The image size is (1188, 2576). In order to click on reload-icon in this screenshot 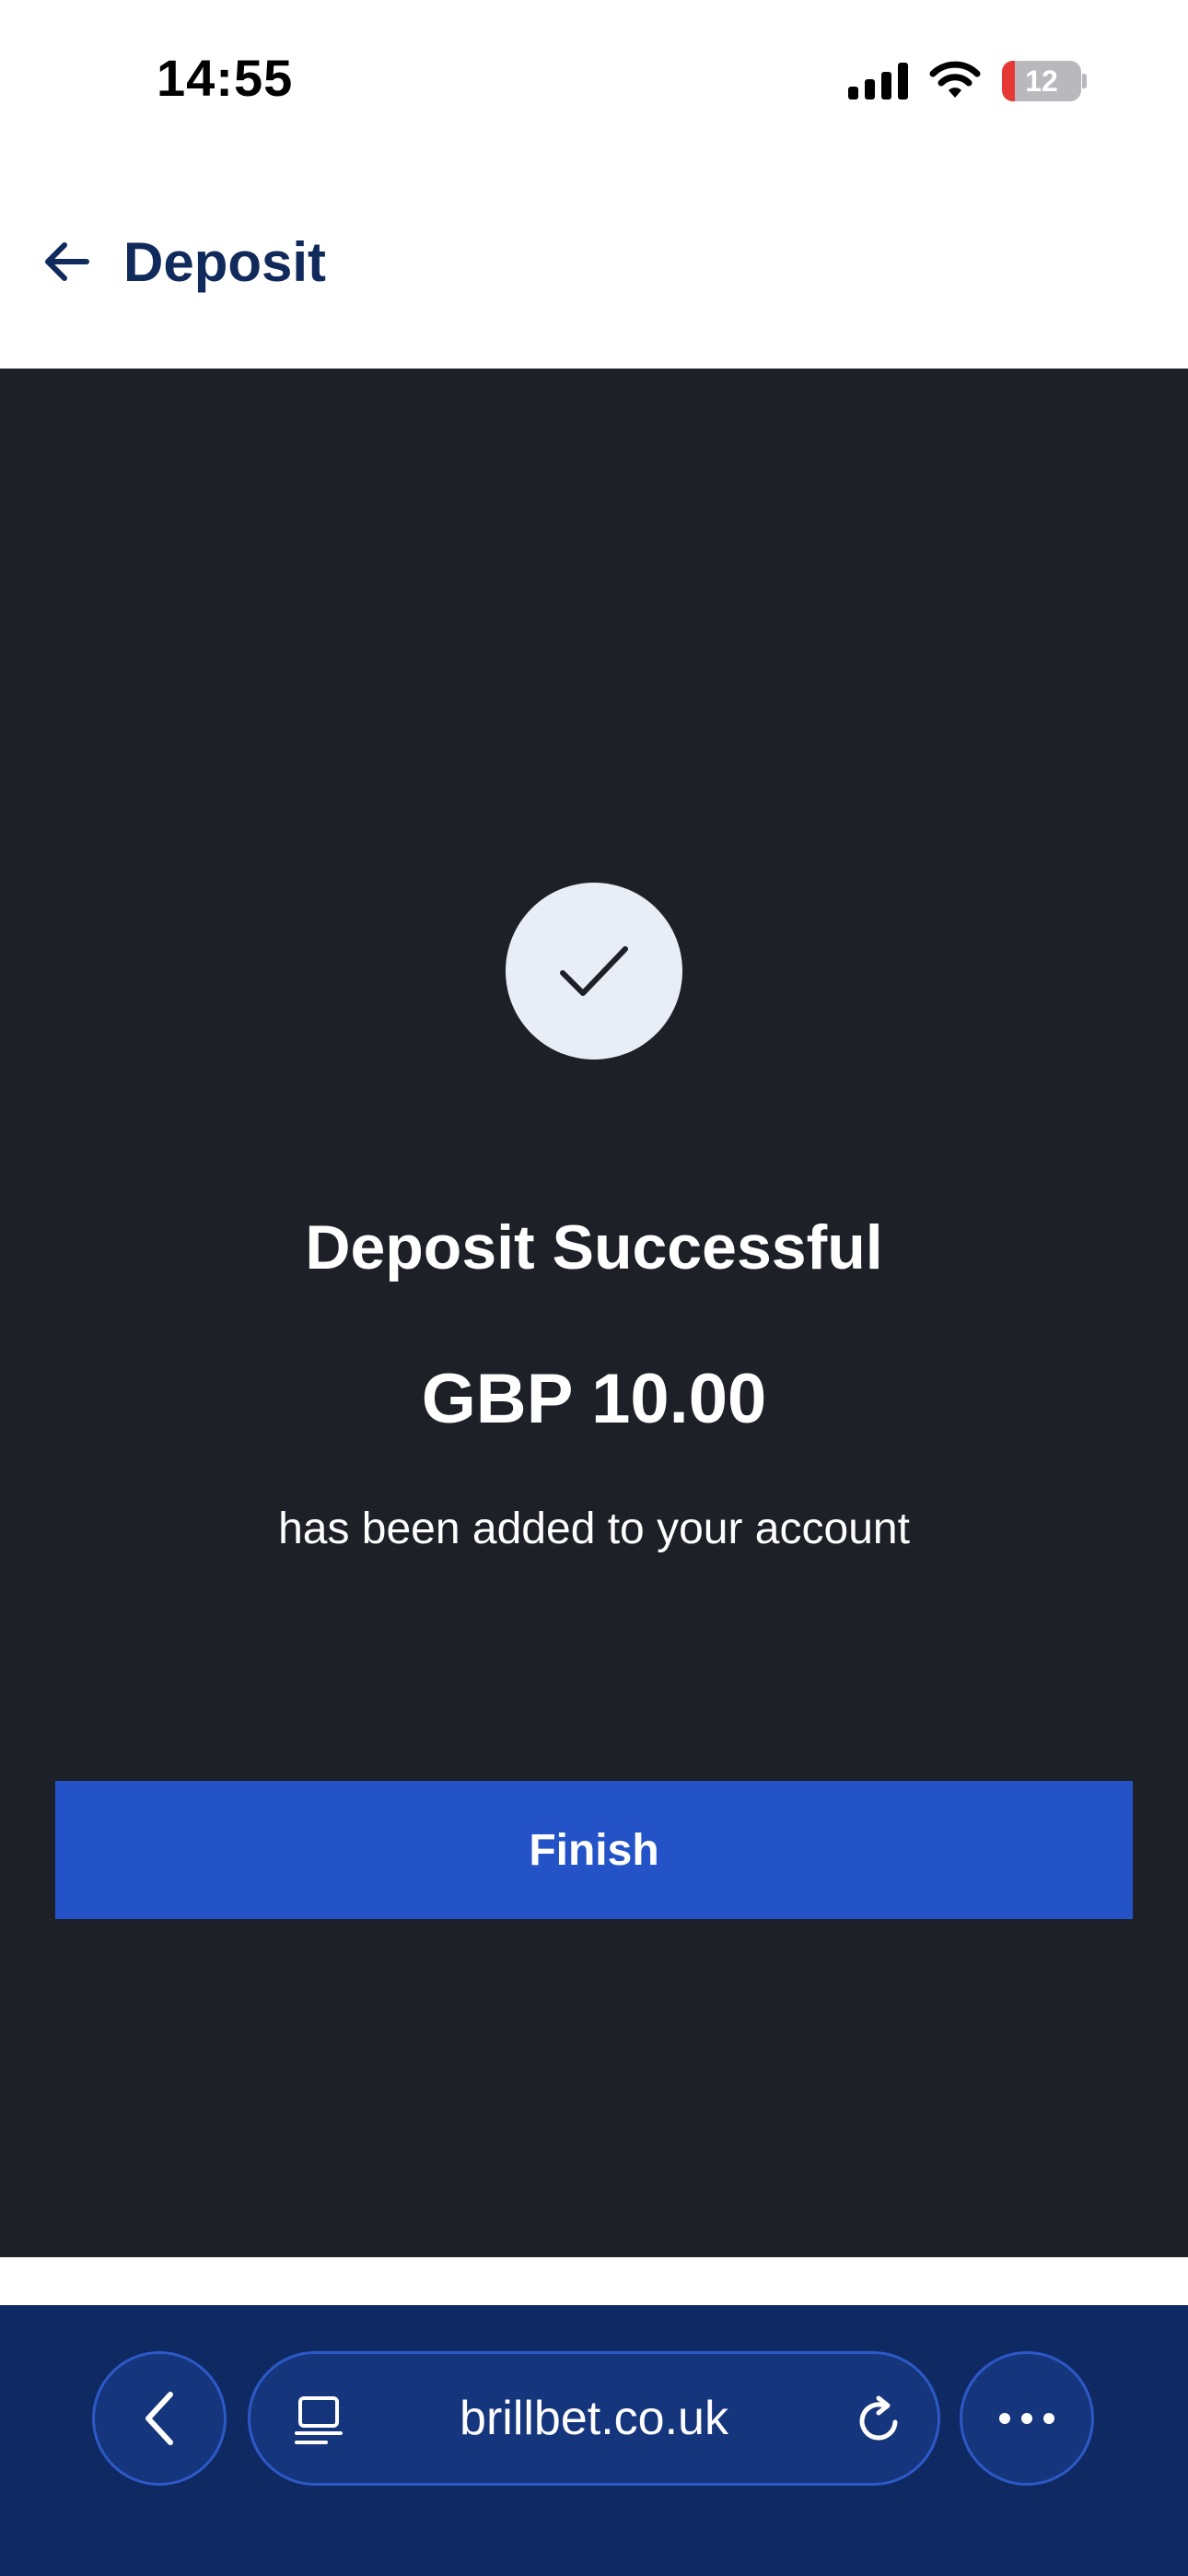, I will do `click(878, 2420)`.